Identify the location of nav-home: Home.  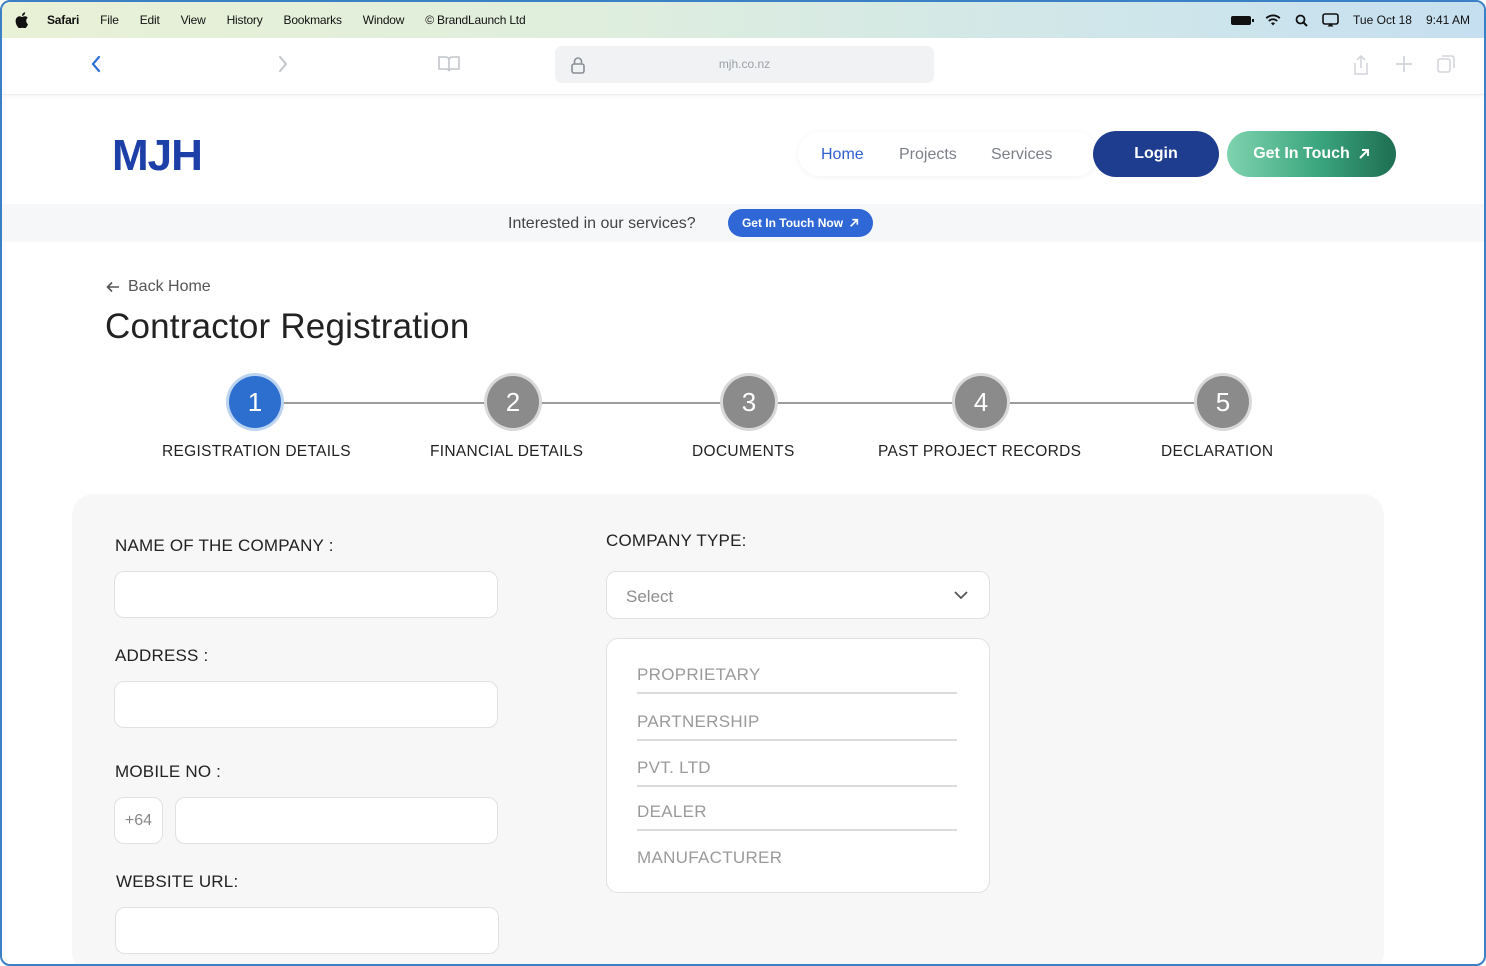
(842, 155).